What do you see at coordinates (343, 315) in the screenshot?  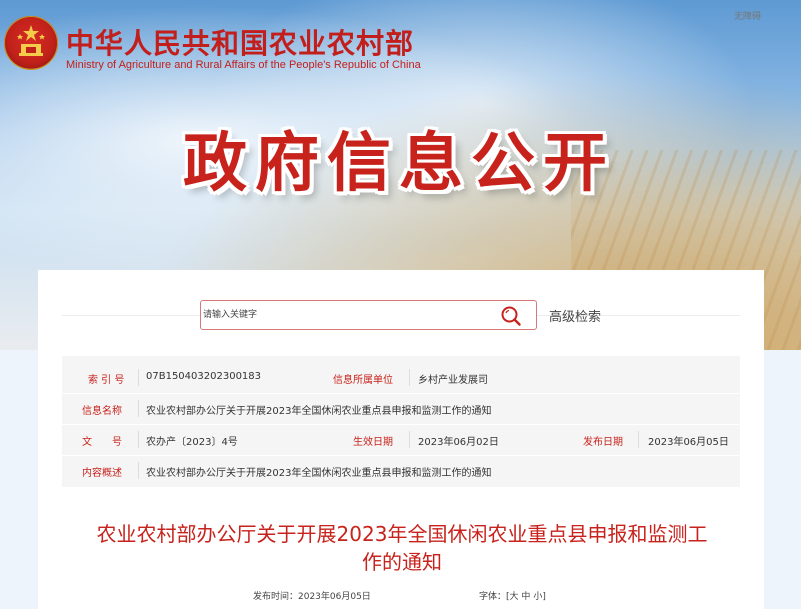 I see `search-input` at bounding box center [343, 315].